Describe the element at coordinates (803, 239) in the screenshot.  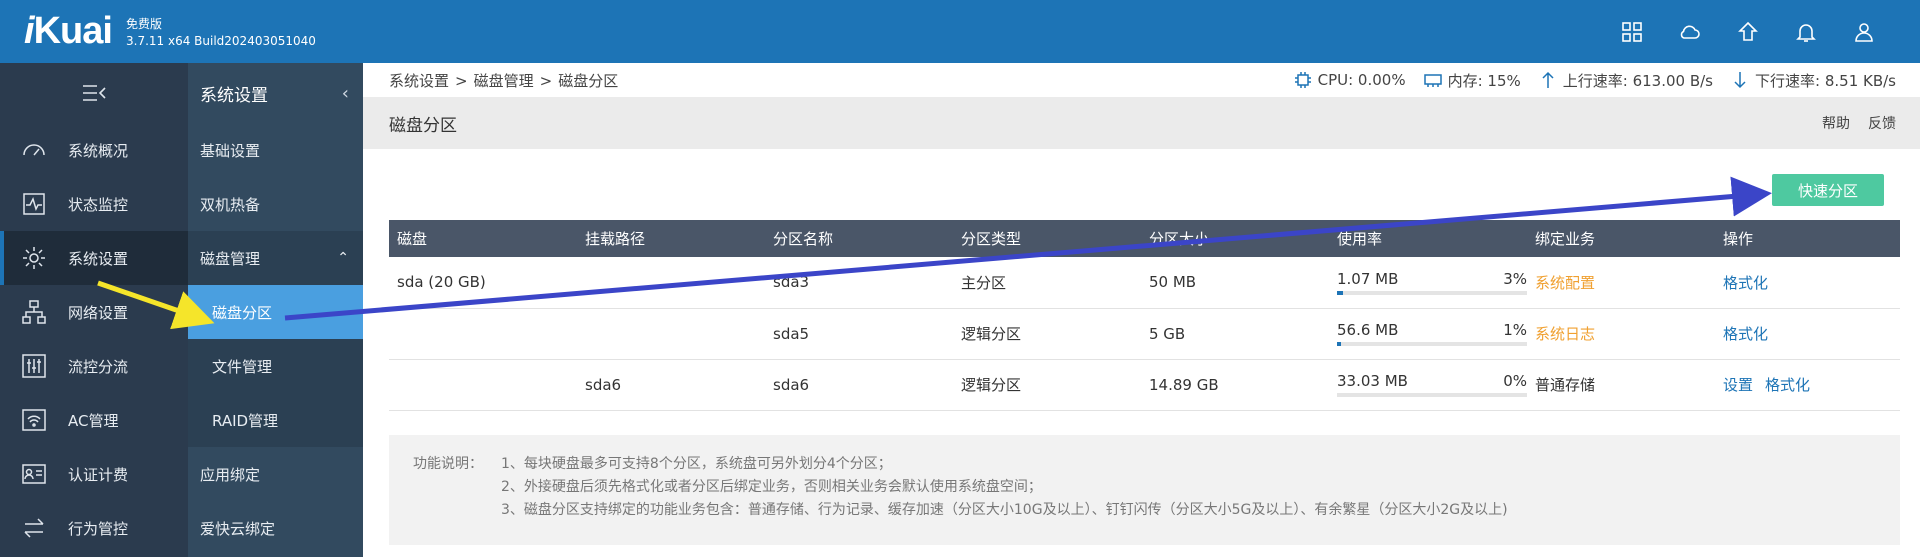
I see `col-name: 分区名称` at that location.